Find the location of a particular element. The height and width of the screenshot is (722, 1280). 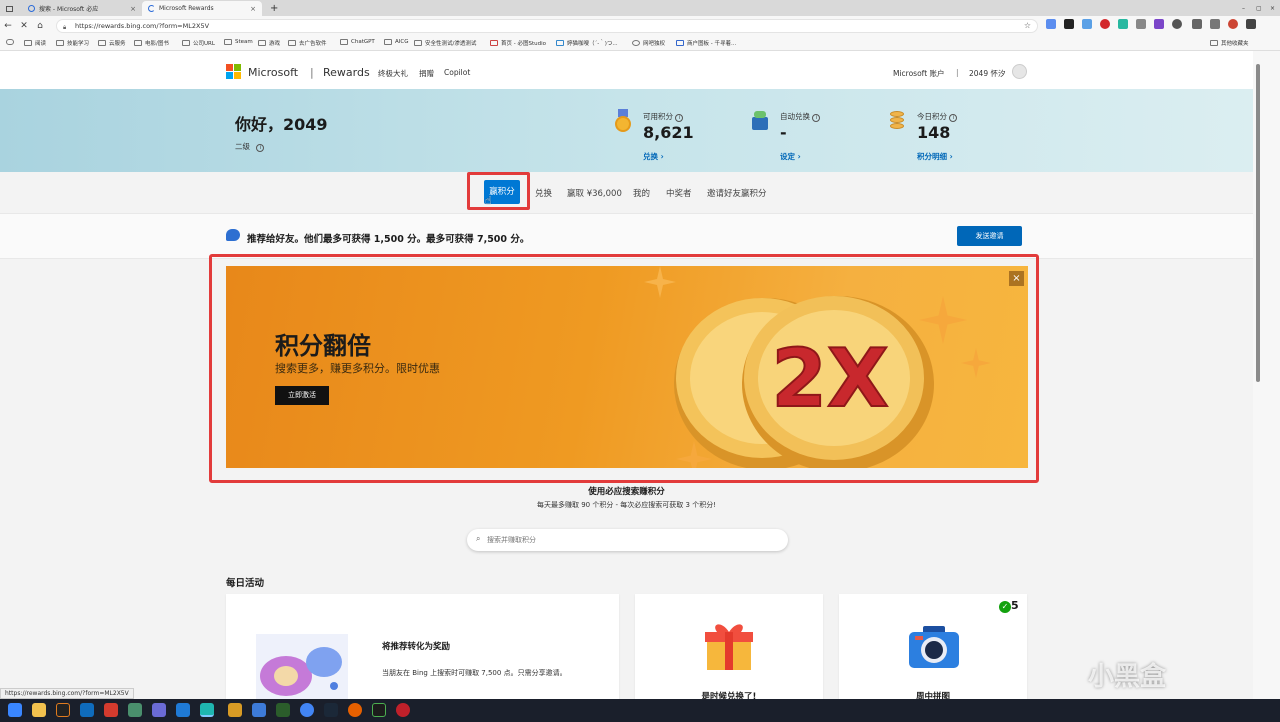

activity-card-puzzle: ✓ 5 周中拼图 is located at coordinates (933, 646).